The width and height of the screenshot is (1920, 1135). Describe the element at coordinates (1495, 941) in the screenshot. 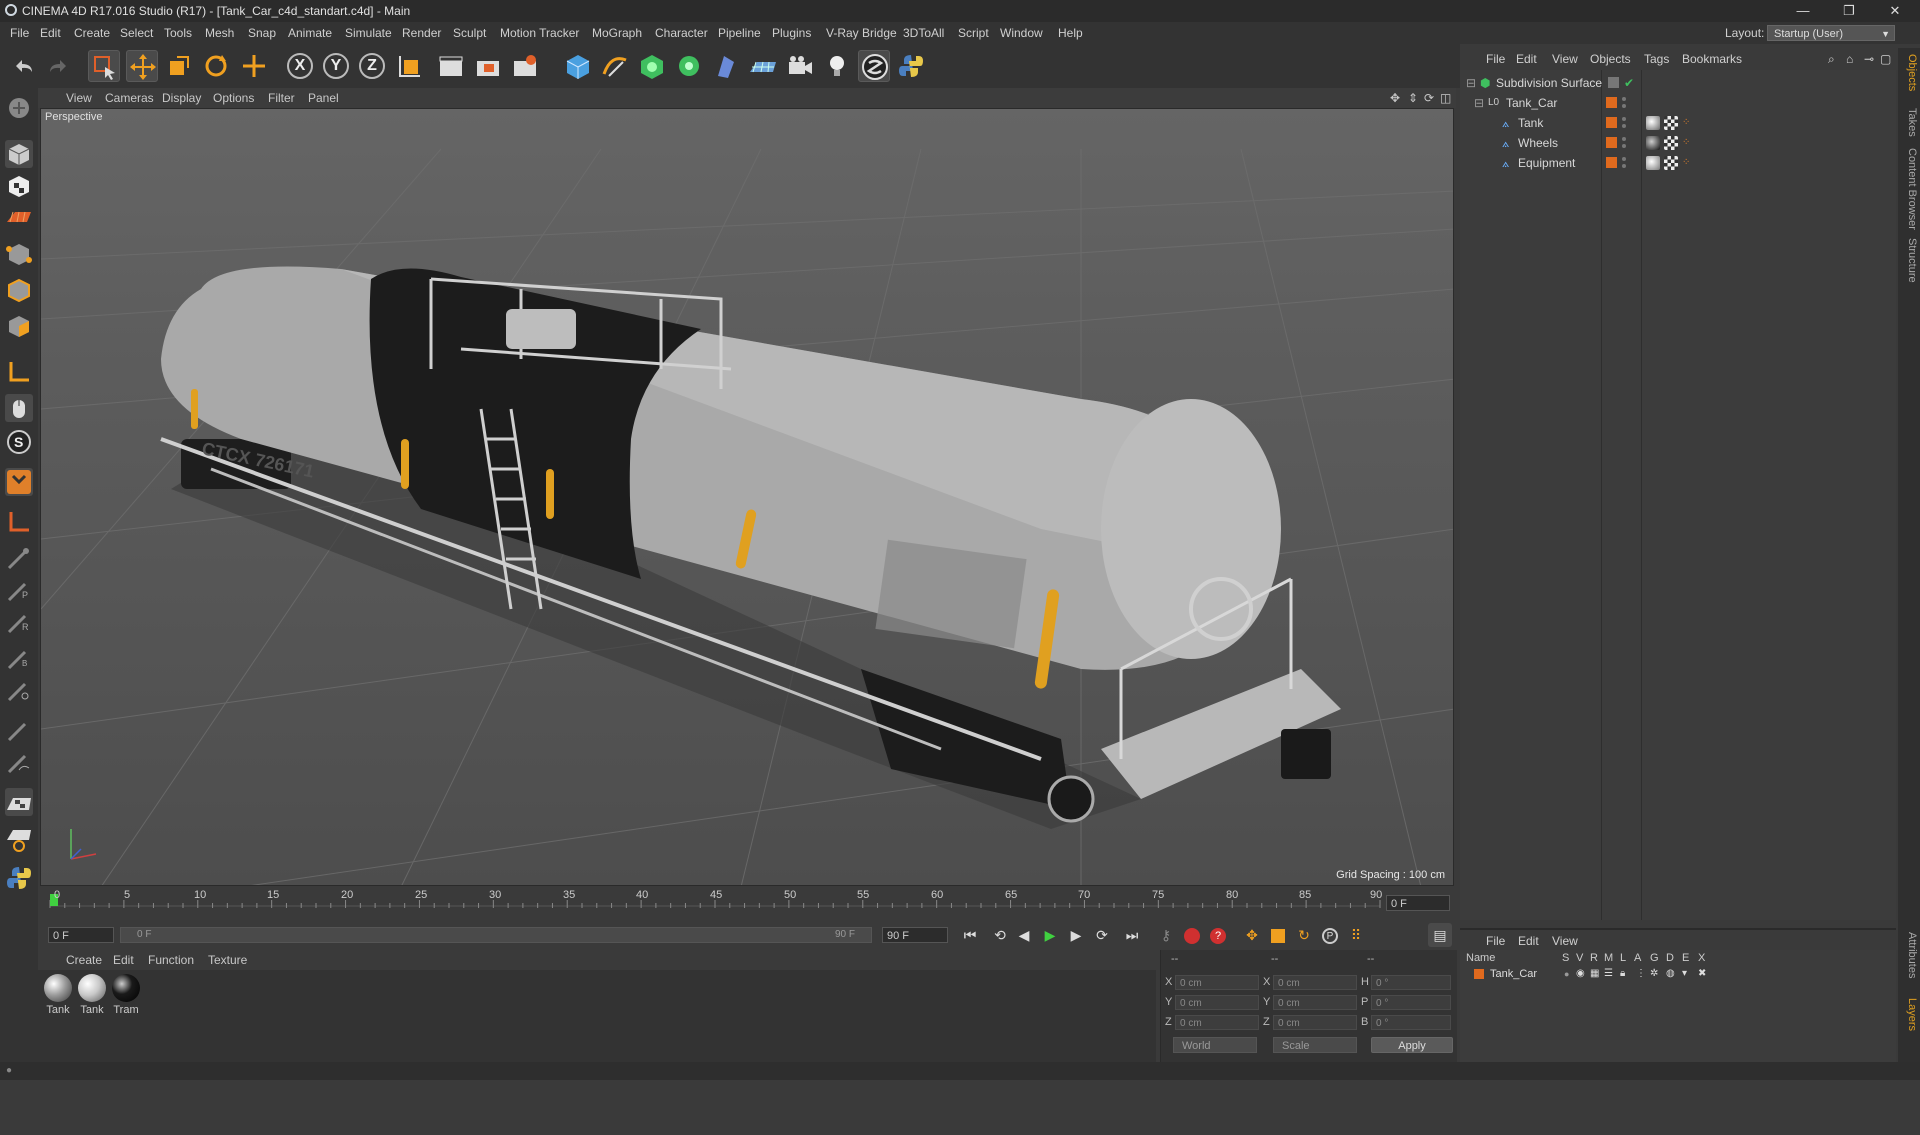

I see `lm-menu-file: File` at that location.